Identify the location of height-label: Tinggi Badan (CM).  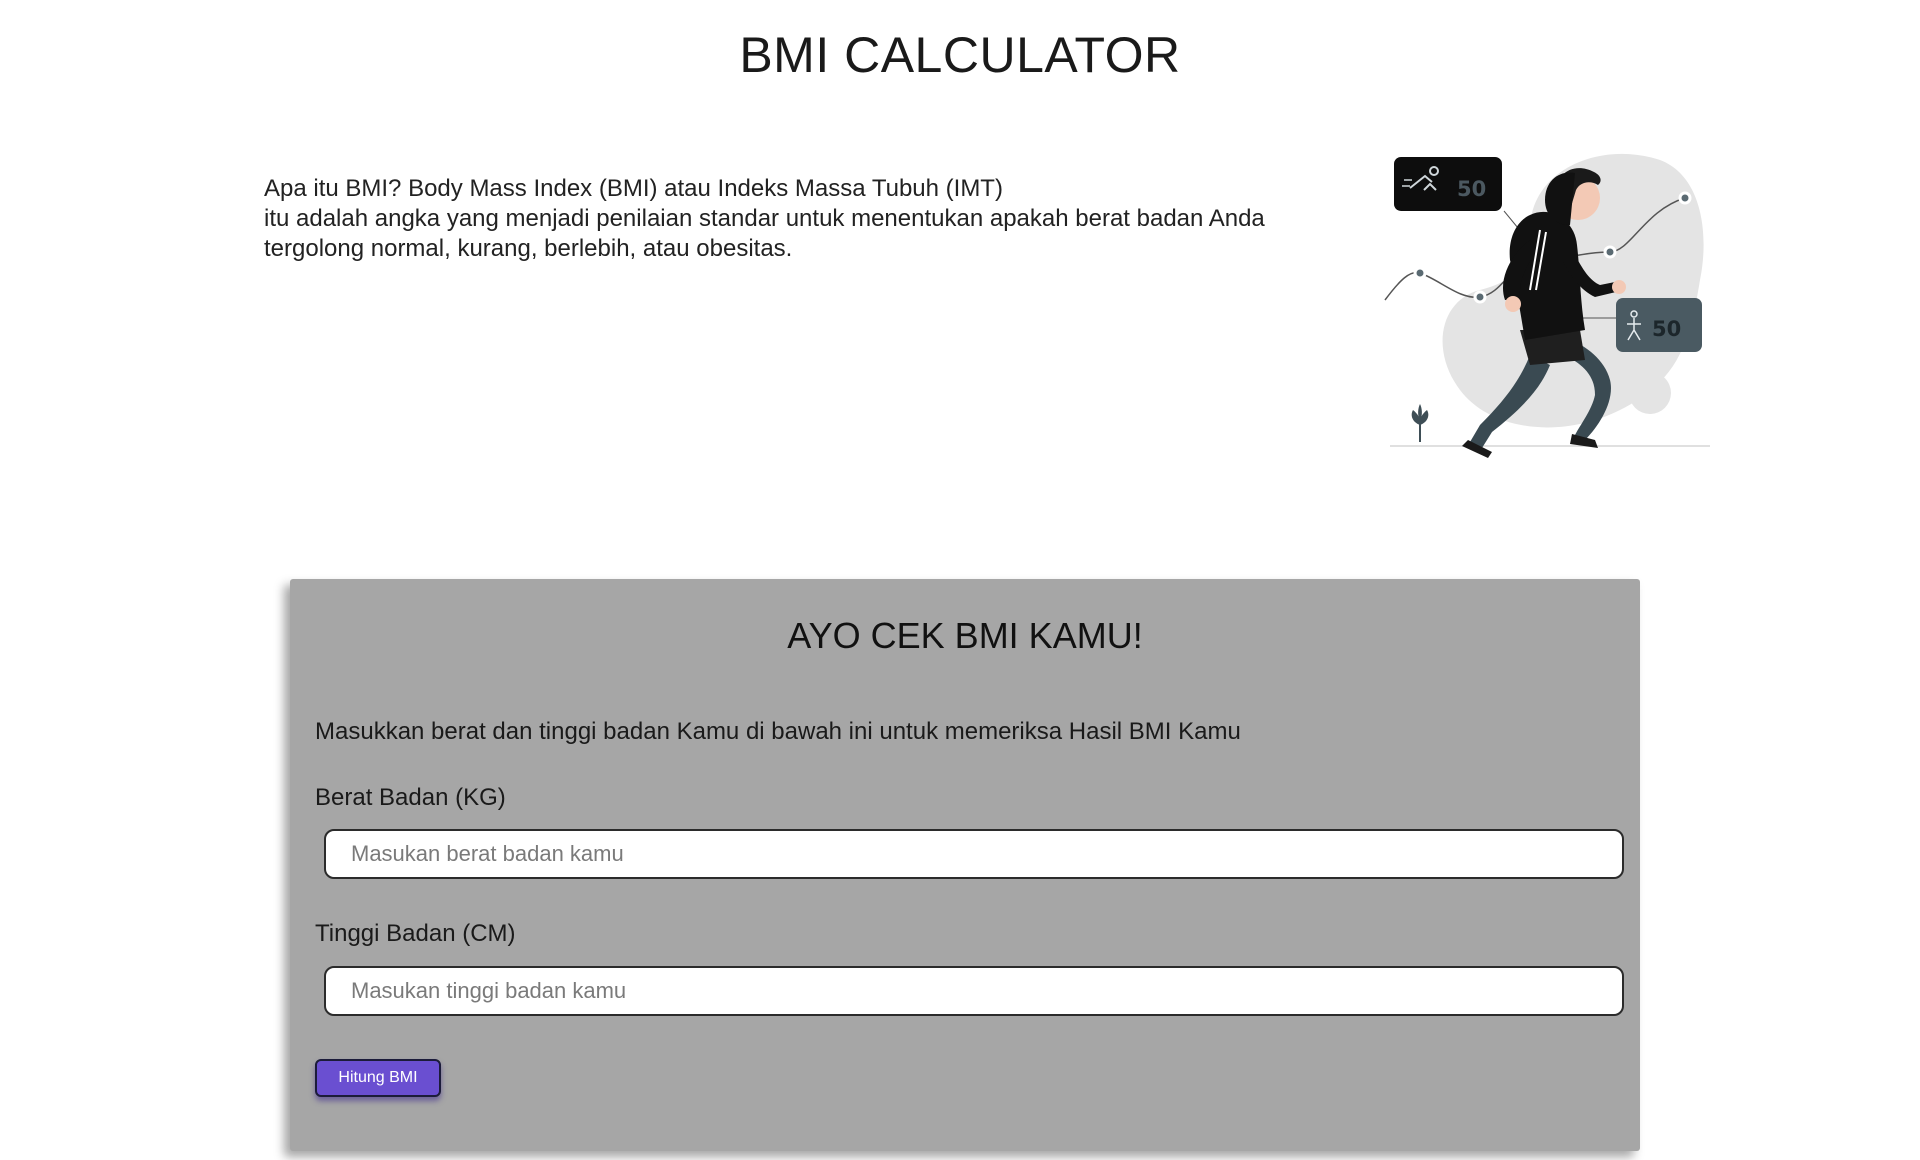
(415, 933).